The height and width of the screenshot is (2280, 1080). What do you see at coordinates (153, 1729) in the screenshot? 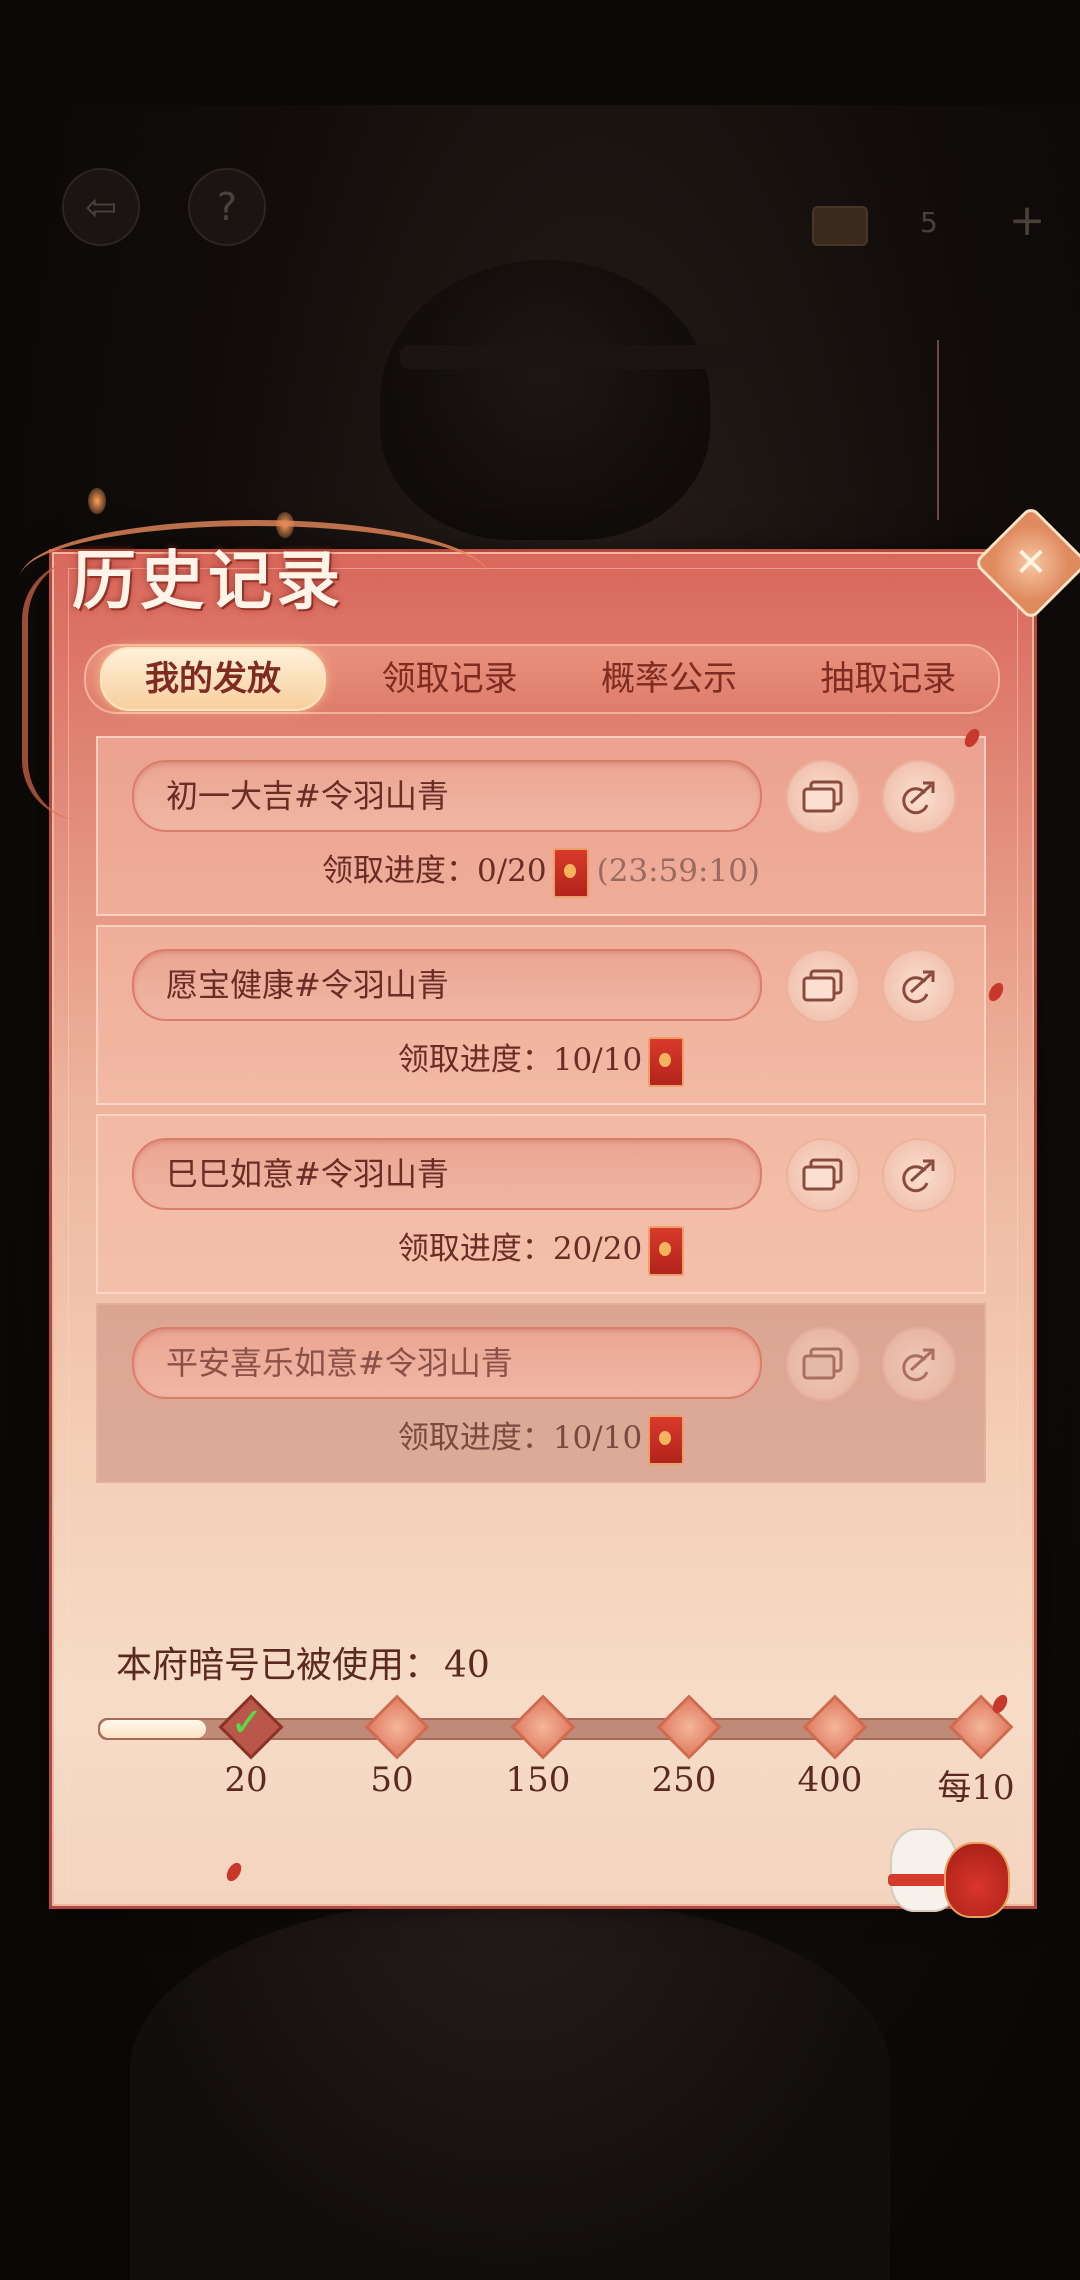
I see `milestone-progress-fill` at bounding box center [153, 1729].